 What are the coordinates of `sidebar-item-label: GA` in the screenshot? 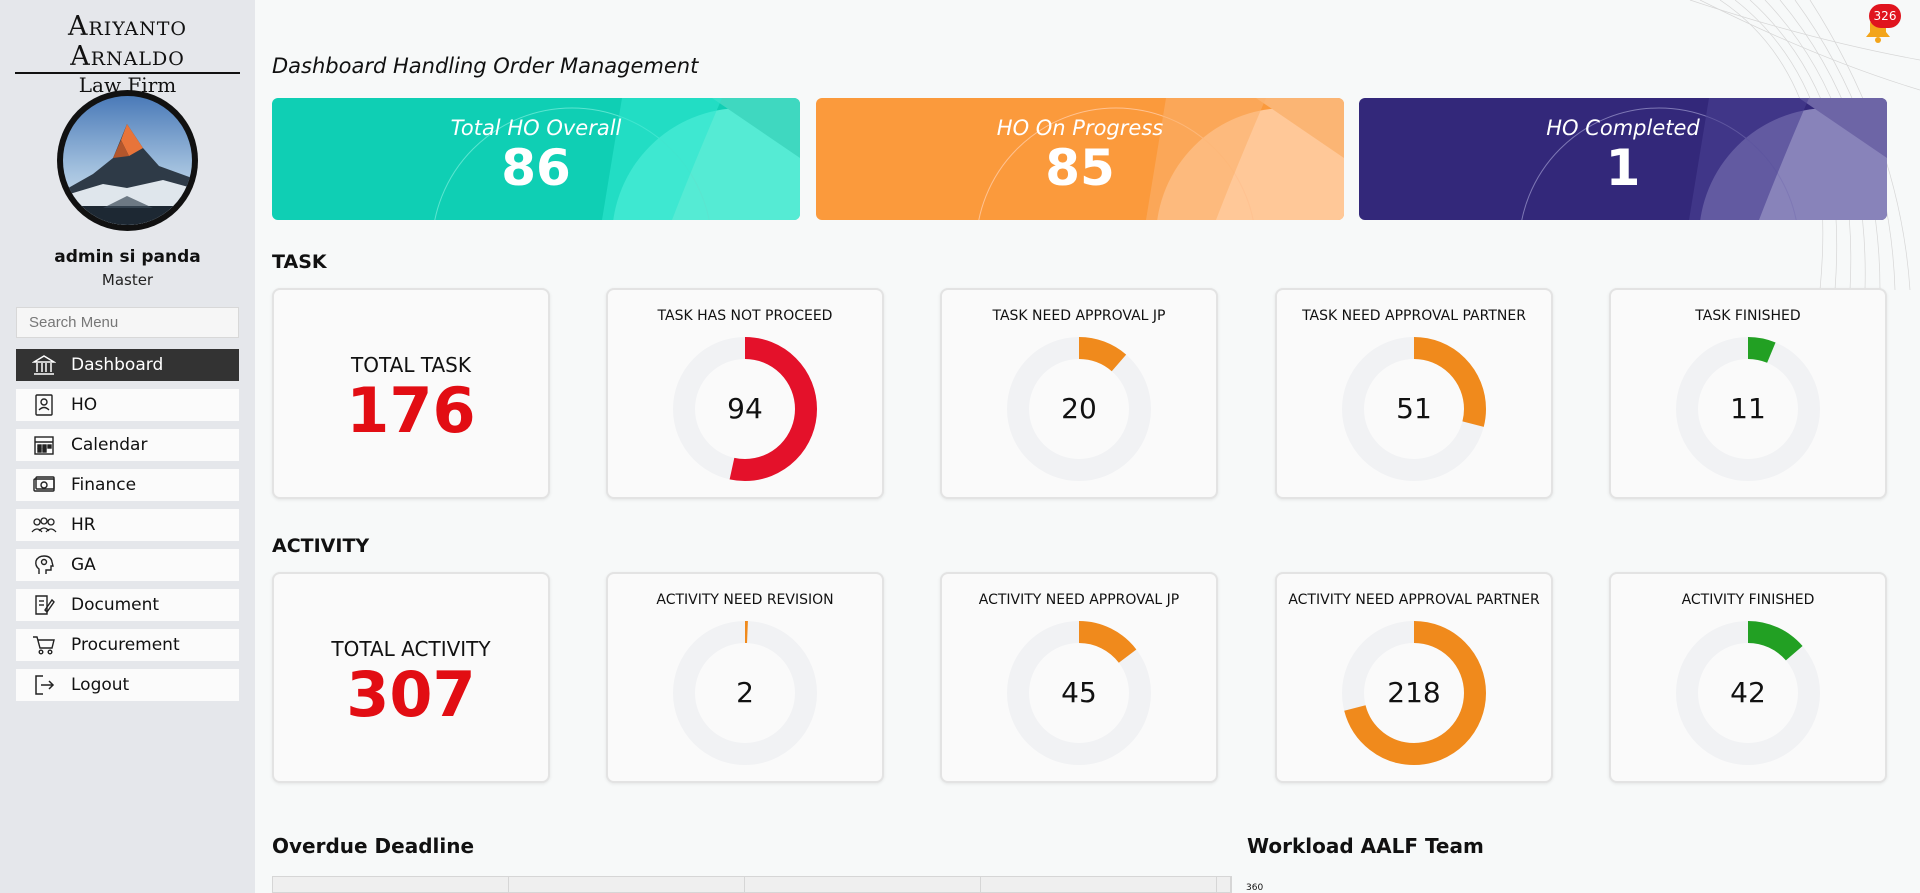 It's located at (83, 565).